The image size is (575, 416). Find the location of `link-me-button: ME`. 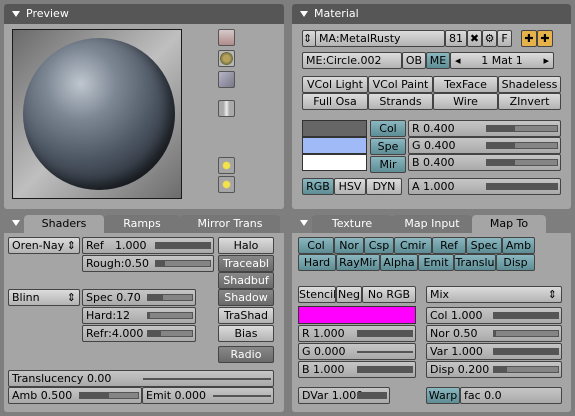

link-me-button: ME is located at coordinates (438, 60).